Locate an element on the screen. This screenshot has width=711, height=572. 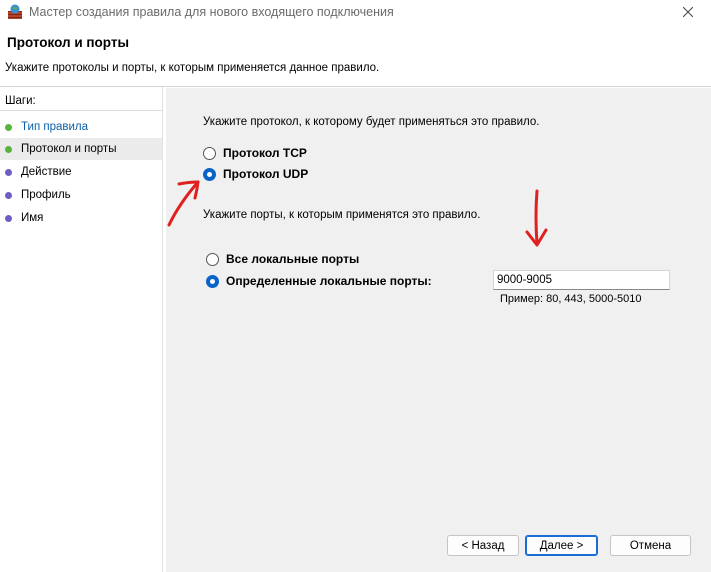
close-button is located at coordinates (688, 13).